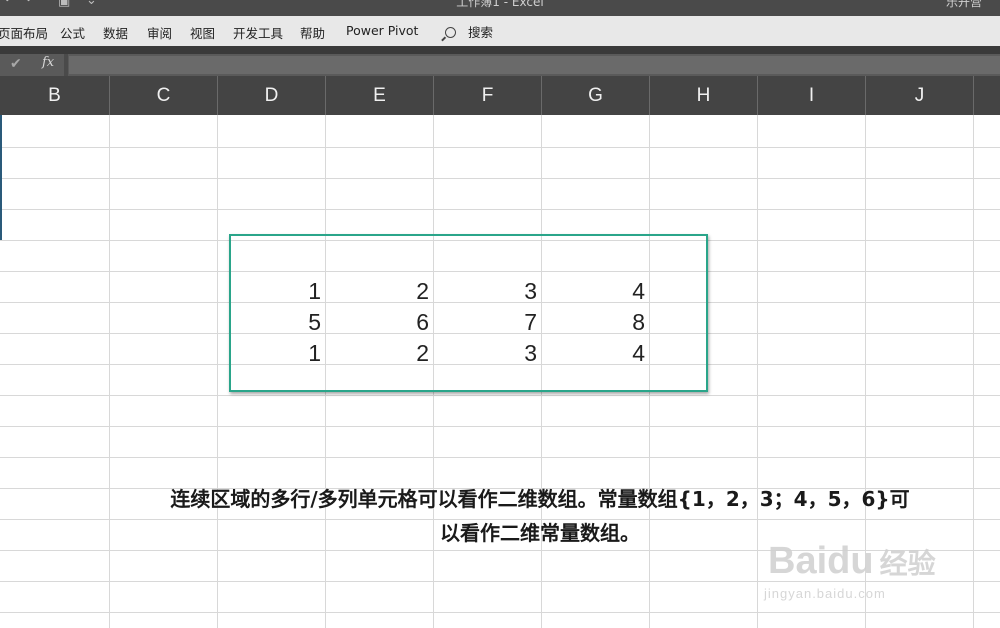  I want to click on selected-cell-edge, so click(1, 177).